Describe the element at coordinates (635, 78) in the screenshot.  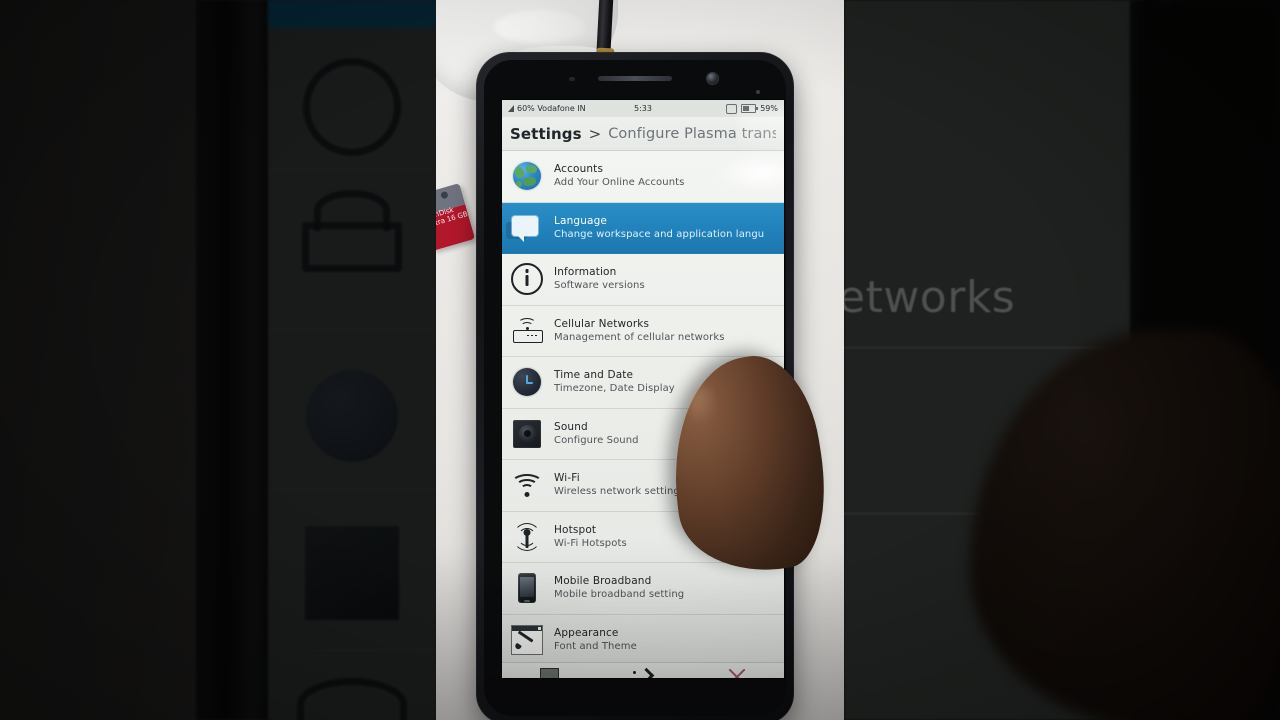
I see `earpiece-speaker` at that location.